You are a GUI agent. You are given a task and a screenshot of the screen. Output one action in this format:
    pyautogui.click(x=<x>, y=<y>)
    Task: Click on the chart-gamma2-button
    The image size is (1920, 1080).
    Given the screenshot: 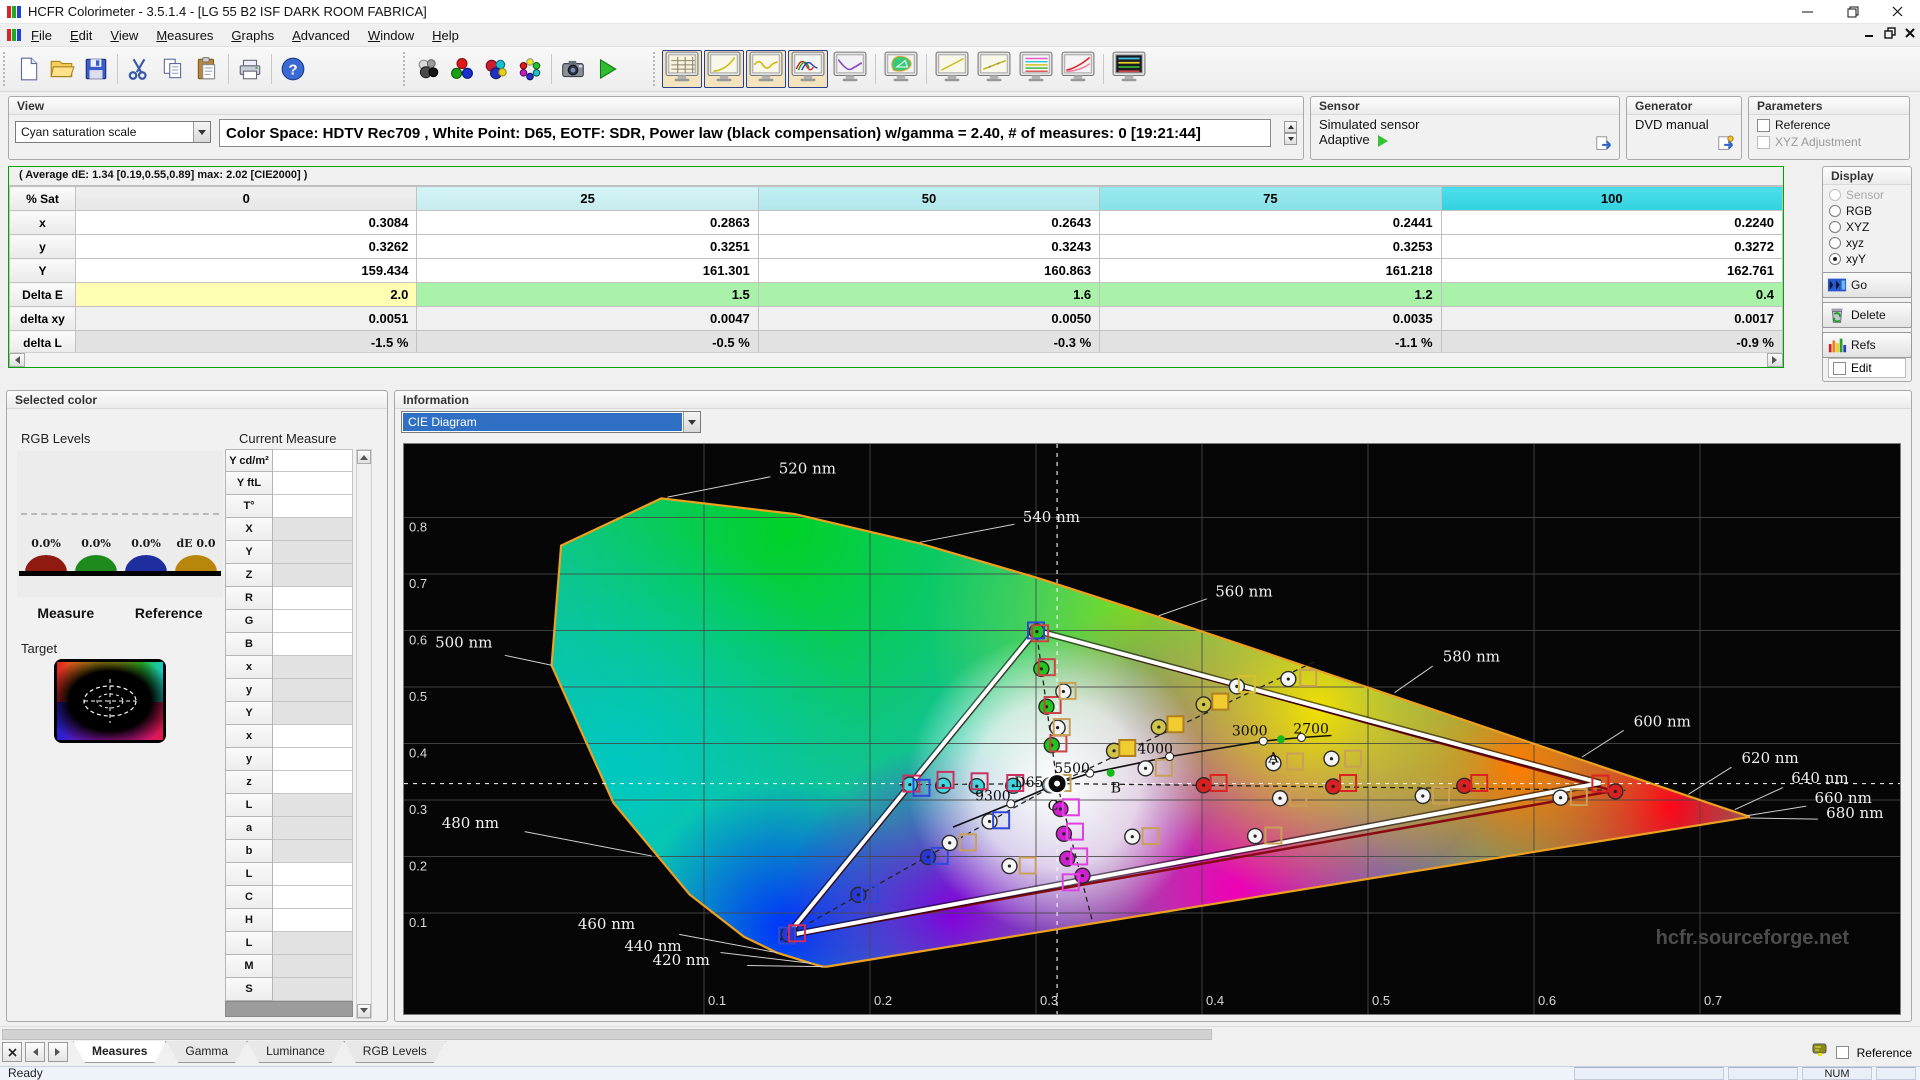 What is the action you would take?
    pyautogui.click(x=952, y=69)
    